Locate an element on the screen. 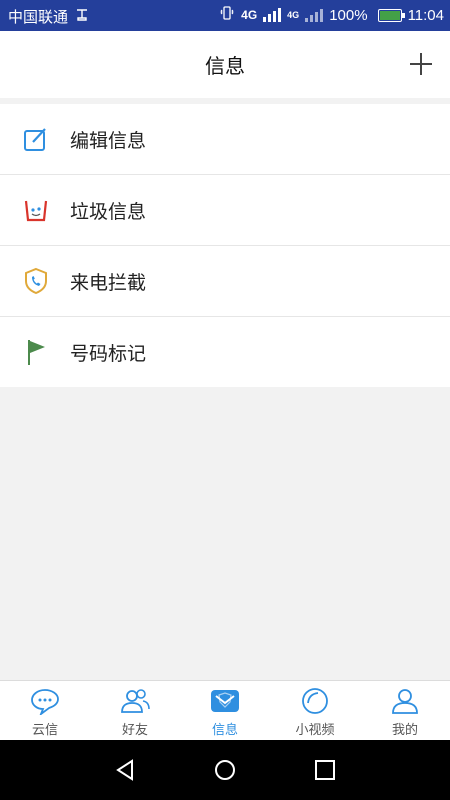 The height and width of the screenshot is (800, 450). message-icon is located at coordinates (225, 701).